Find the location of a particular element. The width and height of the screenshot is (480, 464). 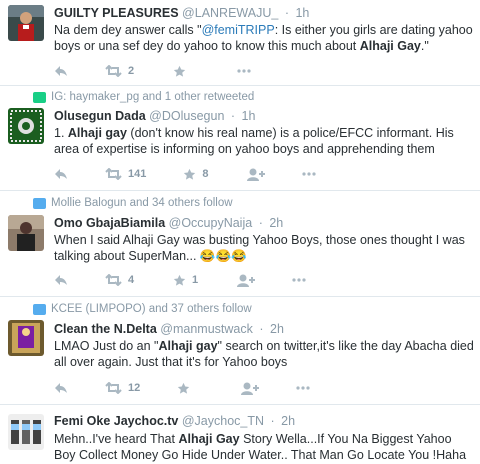

favorite-button: 8 is located at coordinates (196, 174).